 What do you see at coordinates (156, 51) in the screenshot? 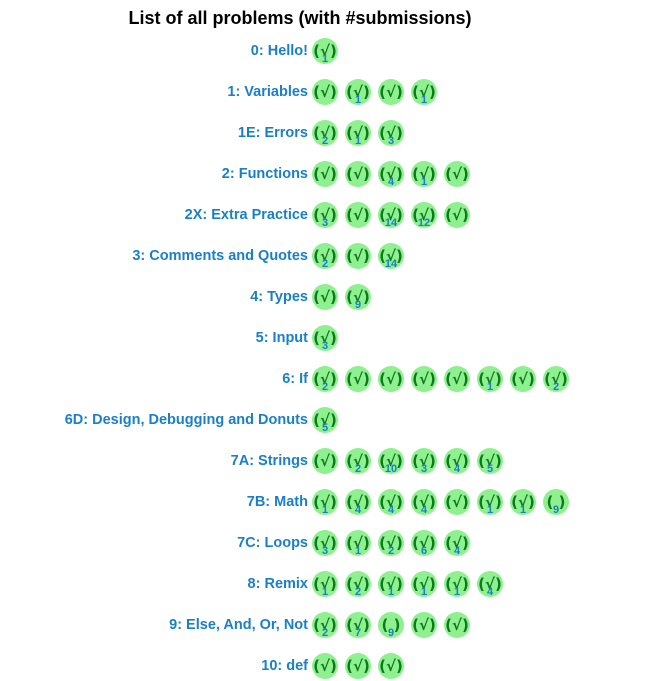
I see `problem-link: 0: Hello!` at bounding box center [156, 51].